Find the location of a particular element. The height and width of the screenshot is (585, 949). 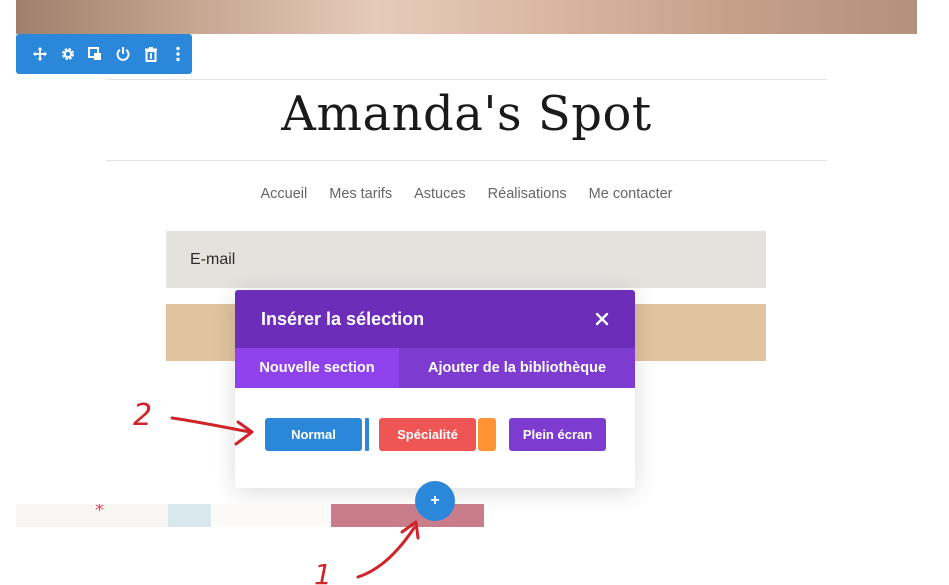

hero-image is located at coordinates (466, 17).